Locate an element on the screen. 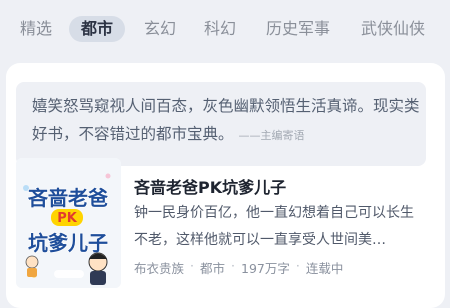 This screenshot has height=308, width=450. cover-character-small is located at coordinates (32, 266).